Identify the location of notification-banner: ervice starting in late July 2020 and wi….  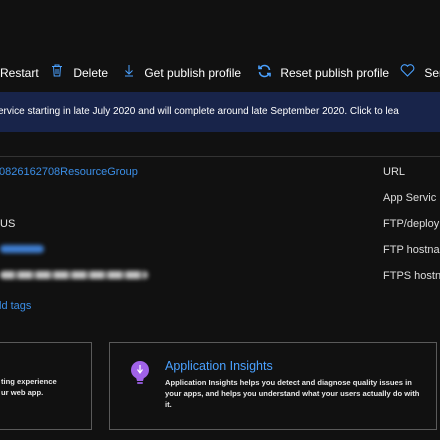
(220, 112).